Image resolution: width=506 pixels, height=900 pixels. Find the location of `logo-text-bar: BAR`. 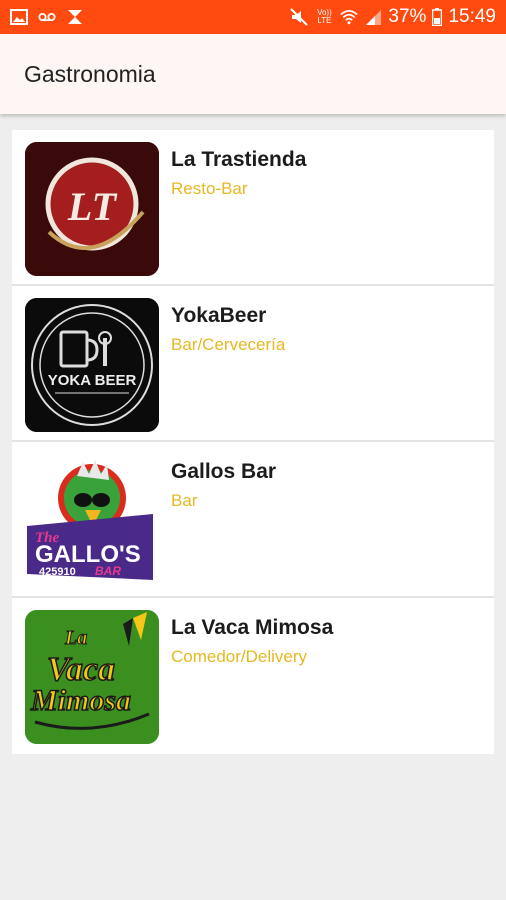

logo-text-bar: BAR is located at coordinates (108, 571).